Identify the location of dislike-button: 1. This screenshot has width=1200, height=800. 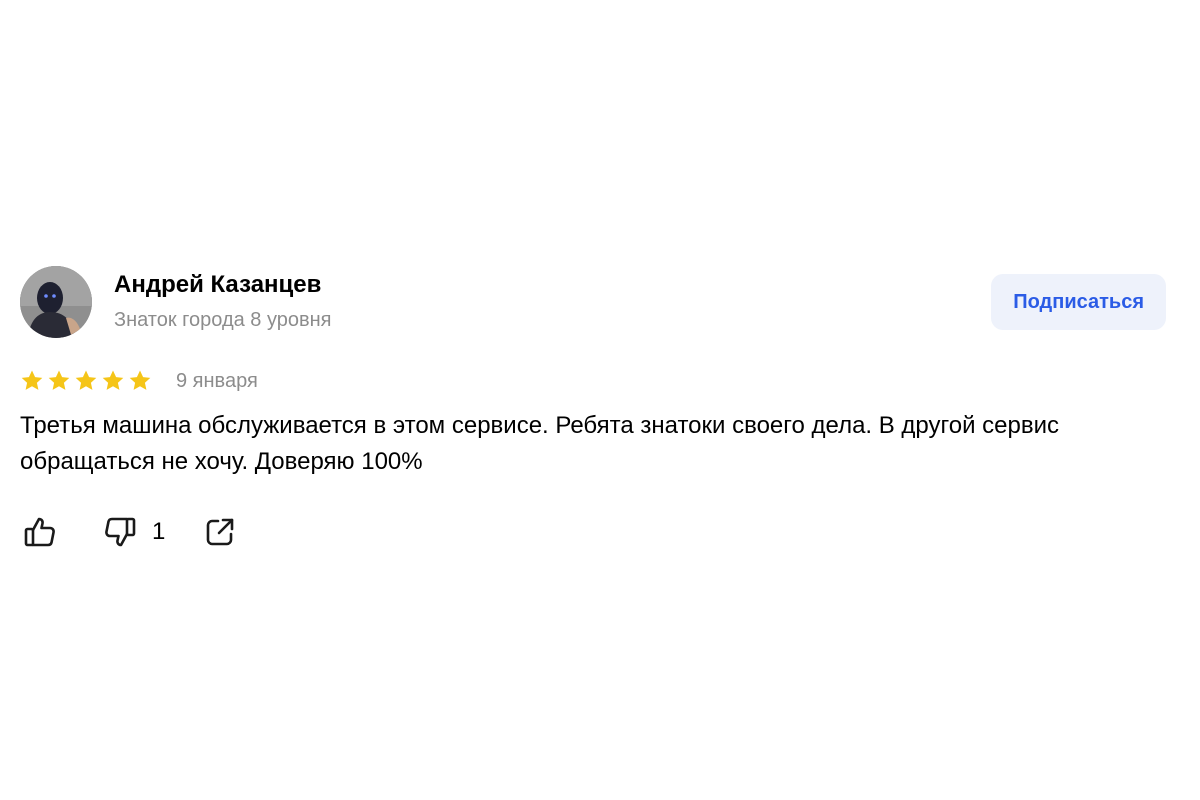
(133, 532).